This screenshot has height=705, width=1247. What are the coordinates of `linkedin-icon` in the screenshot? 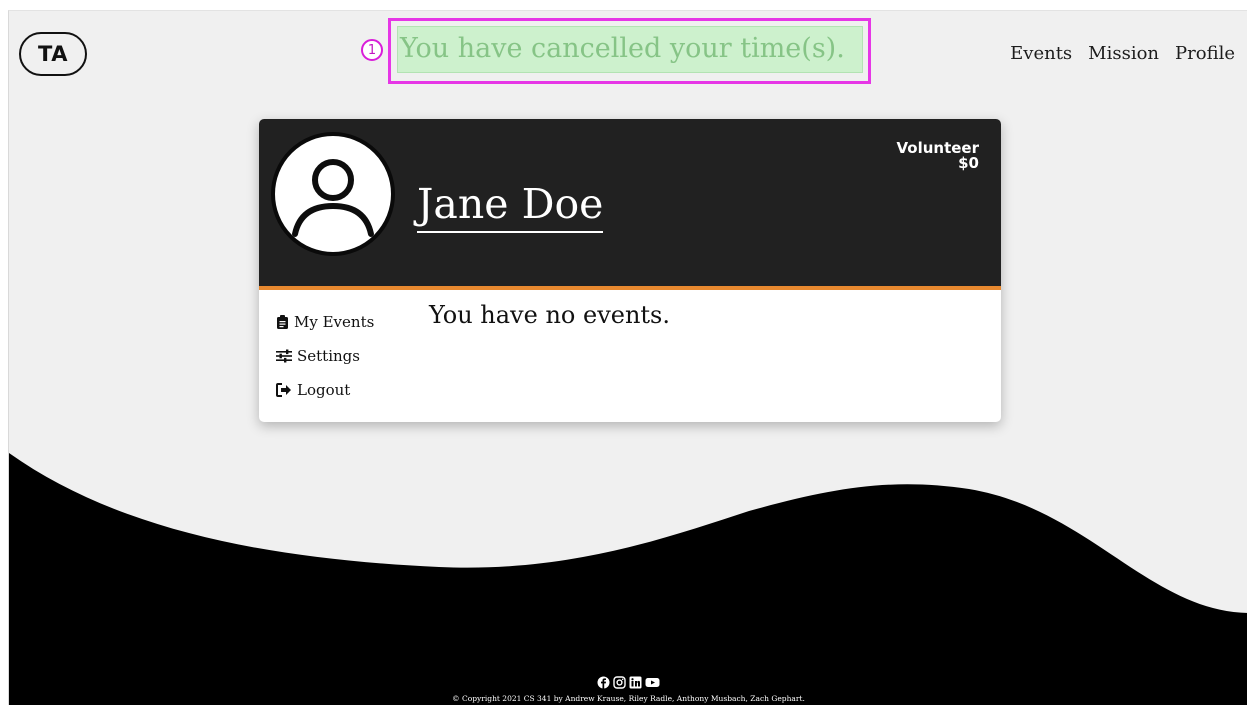 It's located at (635, 682).